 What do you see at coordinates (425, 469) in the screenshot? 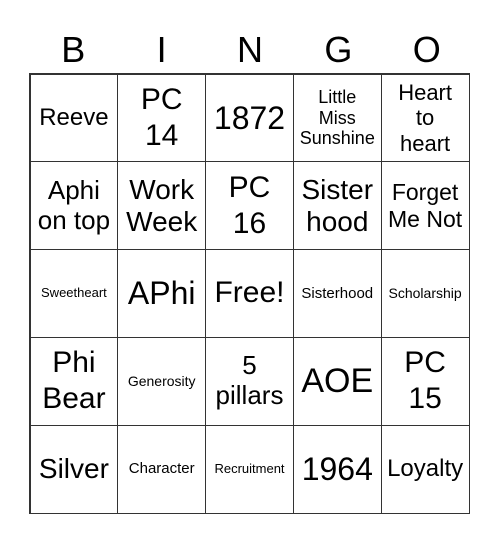
I see `bingo-cell: Loyalty` at bounding box center [425, 469].